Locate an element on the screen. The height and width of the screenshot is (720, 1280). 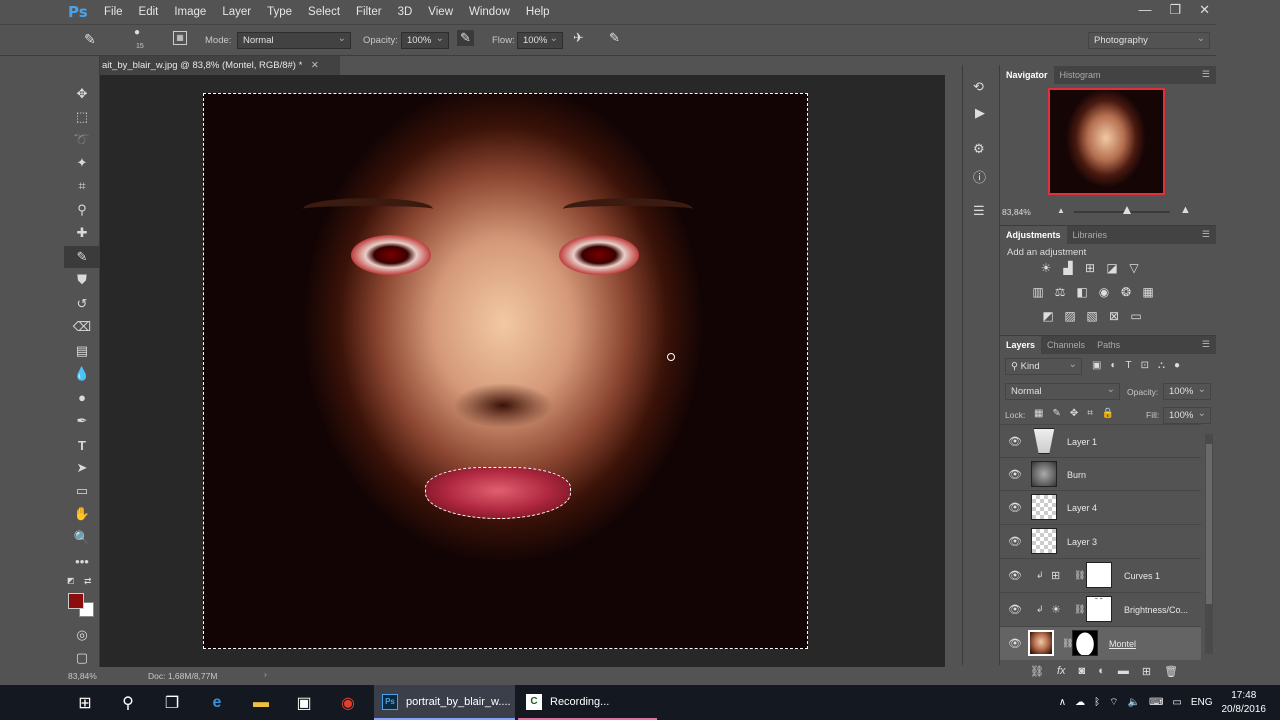
properties-icon: ⚙ is located at coordinates (979, 149).